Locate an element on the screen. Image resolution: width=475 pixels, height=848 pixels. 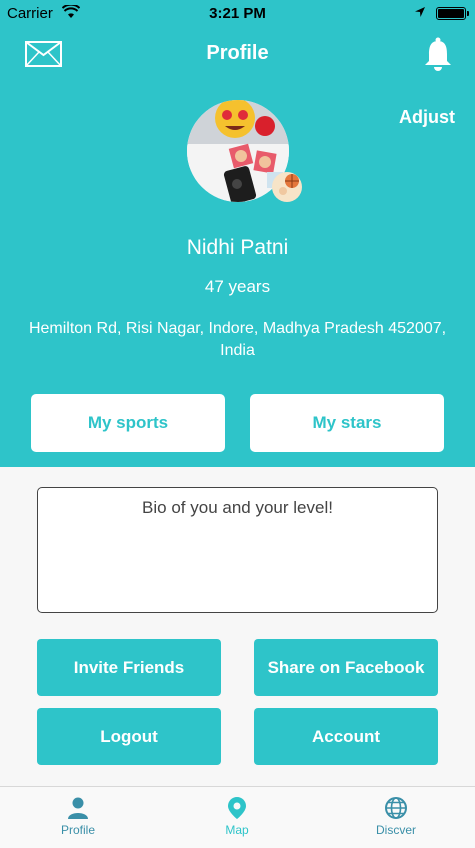
tab-label-map: Map is located at coordinates (237, 830).